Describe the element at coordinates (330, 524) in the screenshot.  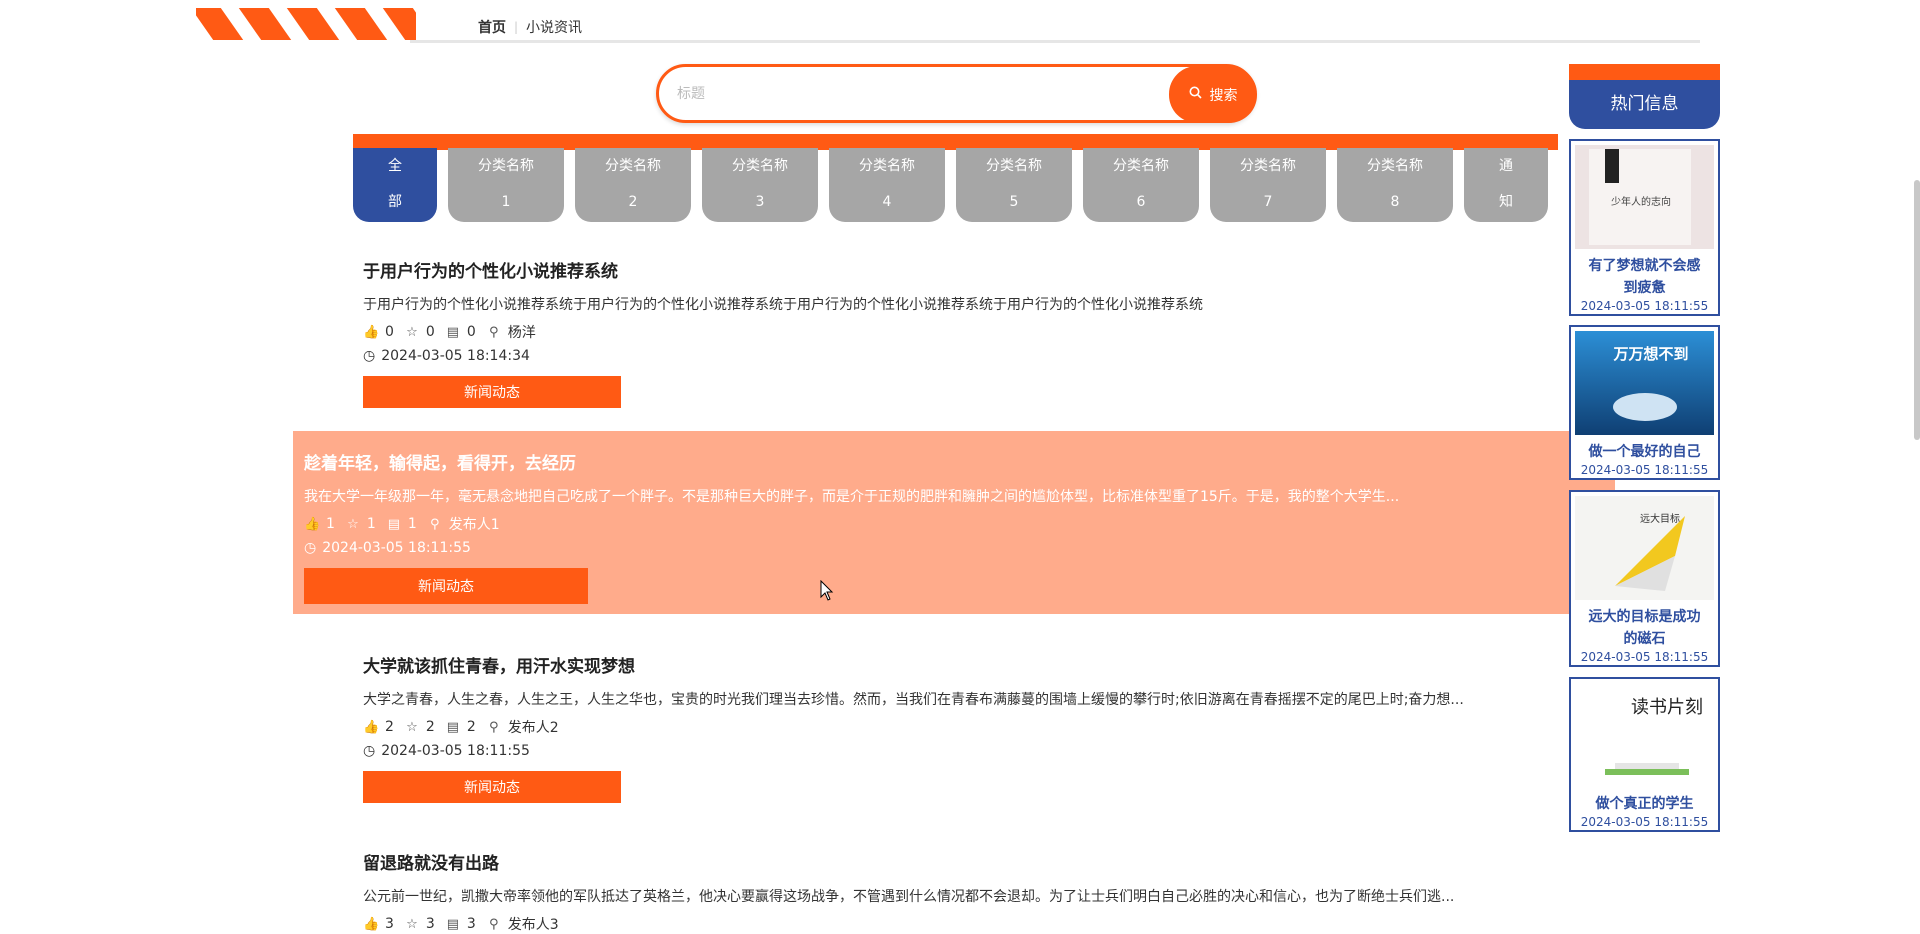
I see `like-count: 1` at that location.